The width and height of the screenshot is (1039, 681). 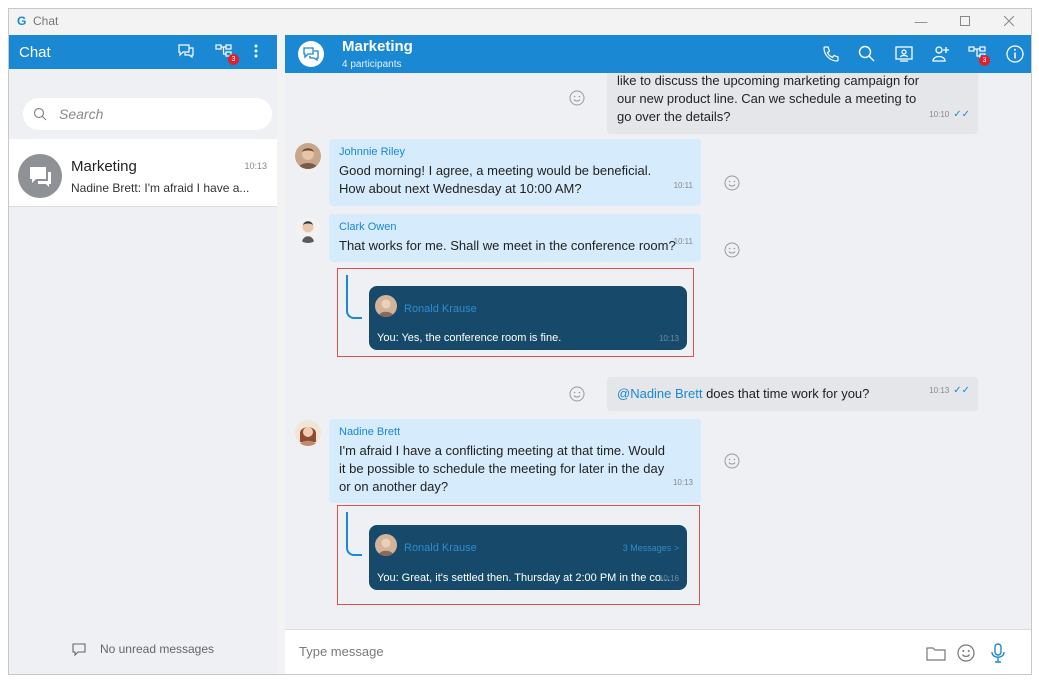 I want to click on search-input, so click(x=154, y=114).